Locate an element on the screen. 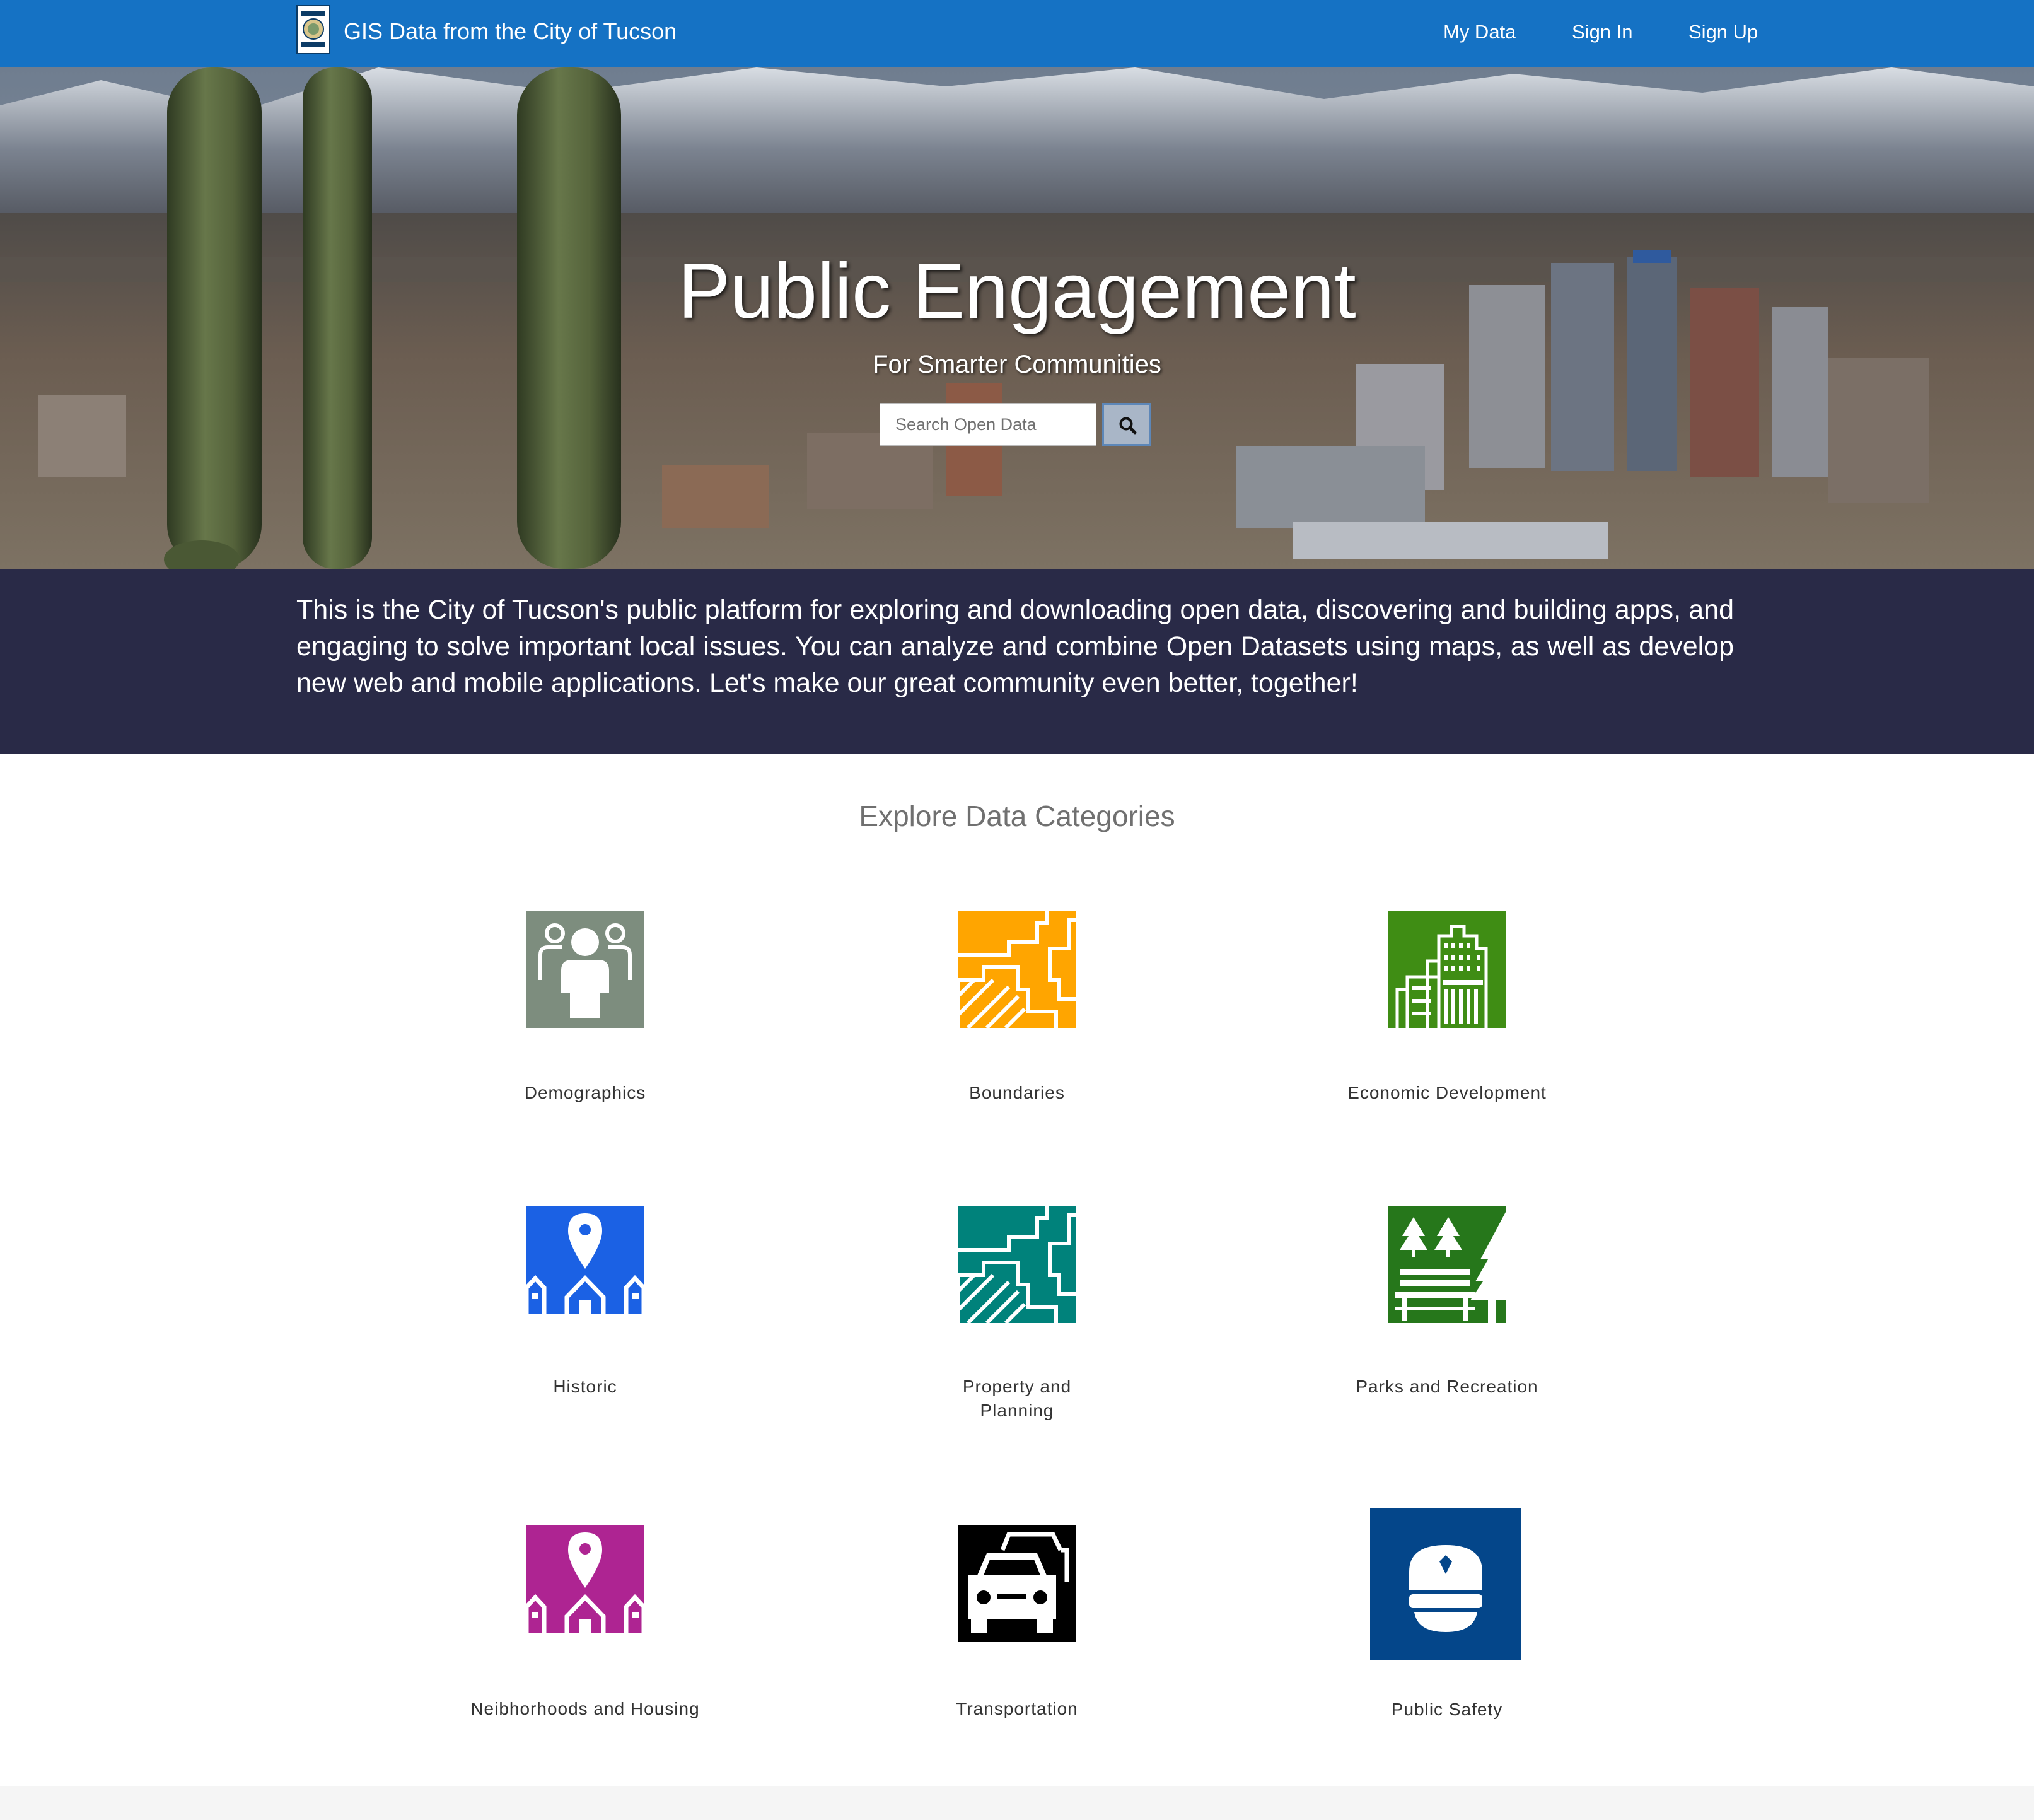 The width and height of the screenshot is (2034, 1820). city-seal-icon is located at coordinates (313, 29).